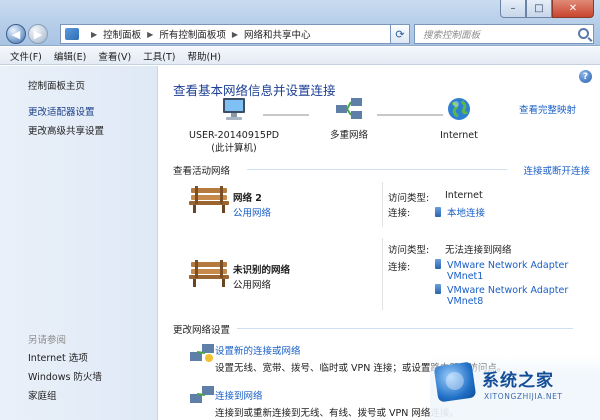  Describe the element at coordinates (513, 9) in the screenshot. I see `minimize-button: –` at that location.